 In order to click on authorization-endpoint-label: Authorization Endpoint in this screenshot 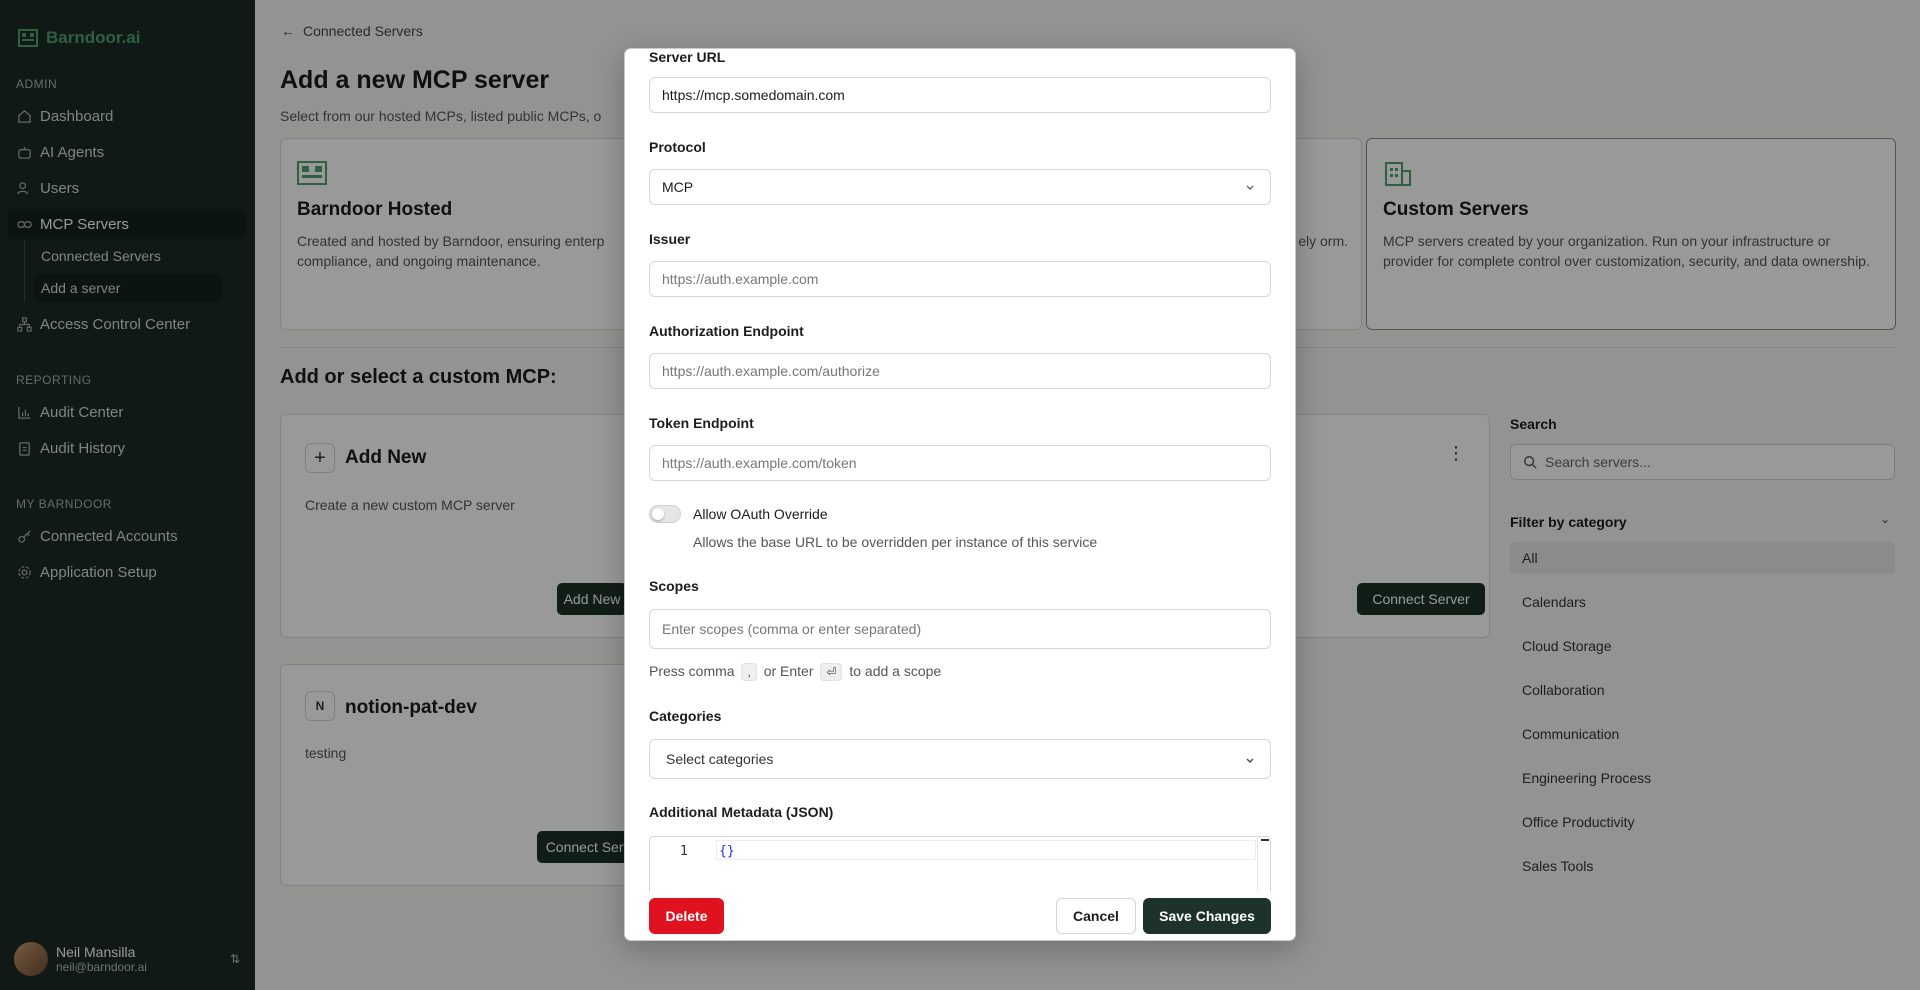, I will do `click(726, 331)`.